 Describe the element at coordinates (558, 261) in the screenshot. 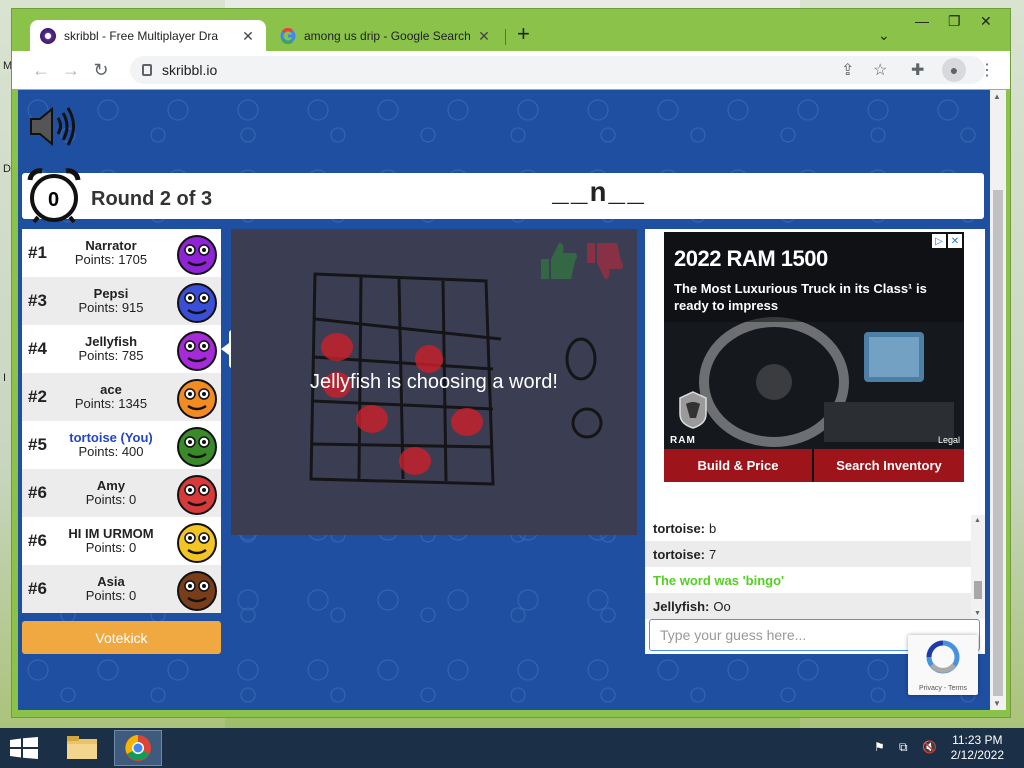

I see `thumbs-up-icon` at that location.